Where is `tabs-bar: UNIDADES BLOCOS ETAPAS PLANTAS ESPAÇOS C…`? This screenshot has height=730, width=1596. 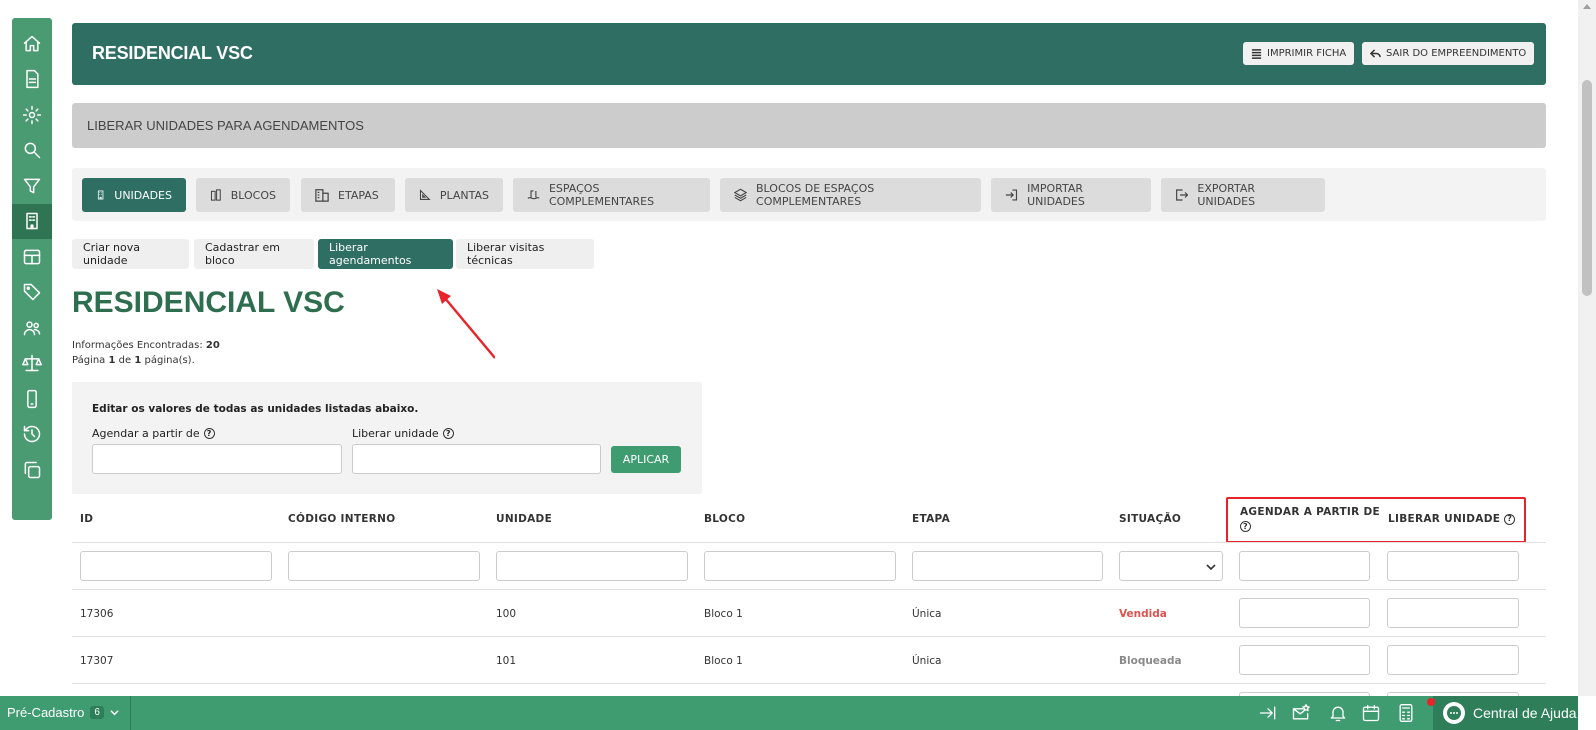 tabs-bar: UNIDADES BLOCOS ETAPAS PLANTAS ESPAÇOS C… is located at coordinates (809, 194).